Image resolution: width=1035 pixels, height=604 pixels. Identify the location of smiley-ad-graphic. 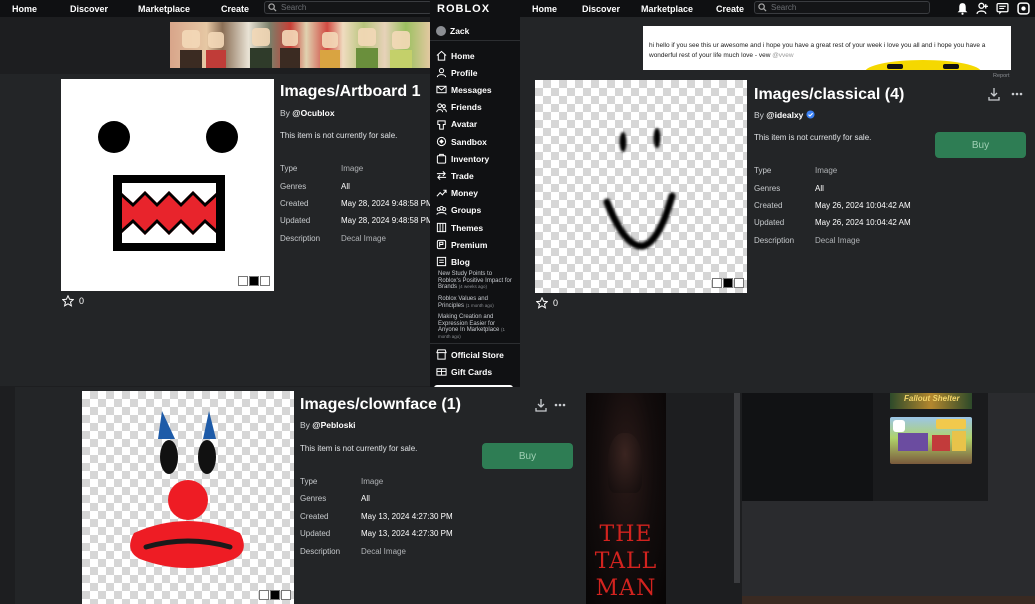
(923, 65).